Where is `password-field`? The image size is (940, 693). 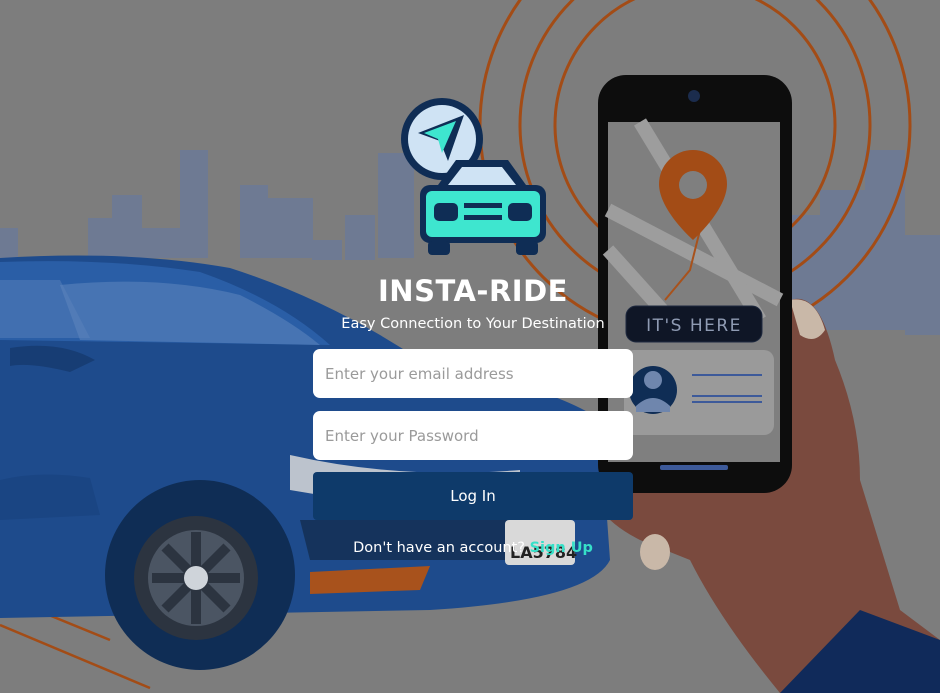 password-field is located at coordinates (473, 435).